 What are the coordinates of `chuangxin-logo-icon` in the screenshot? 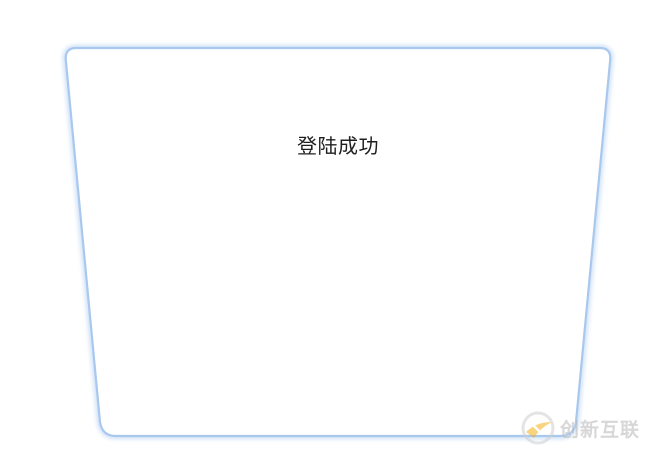 It's located at (538, 428).